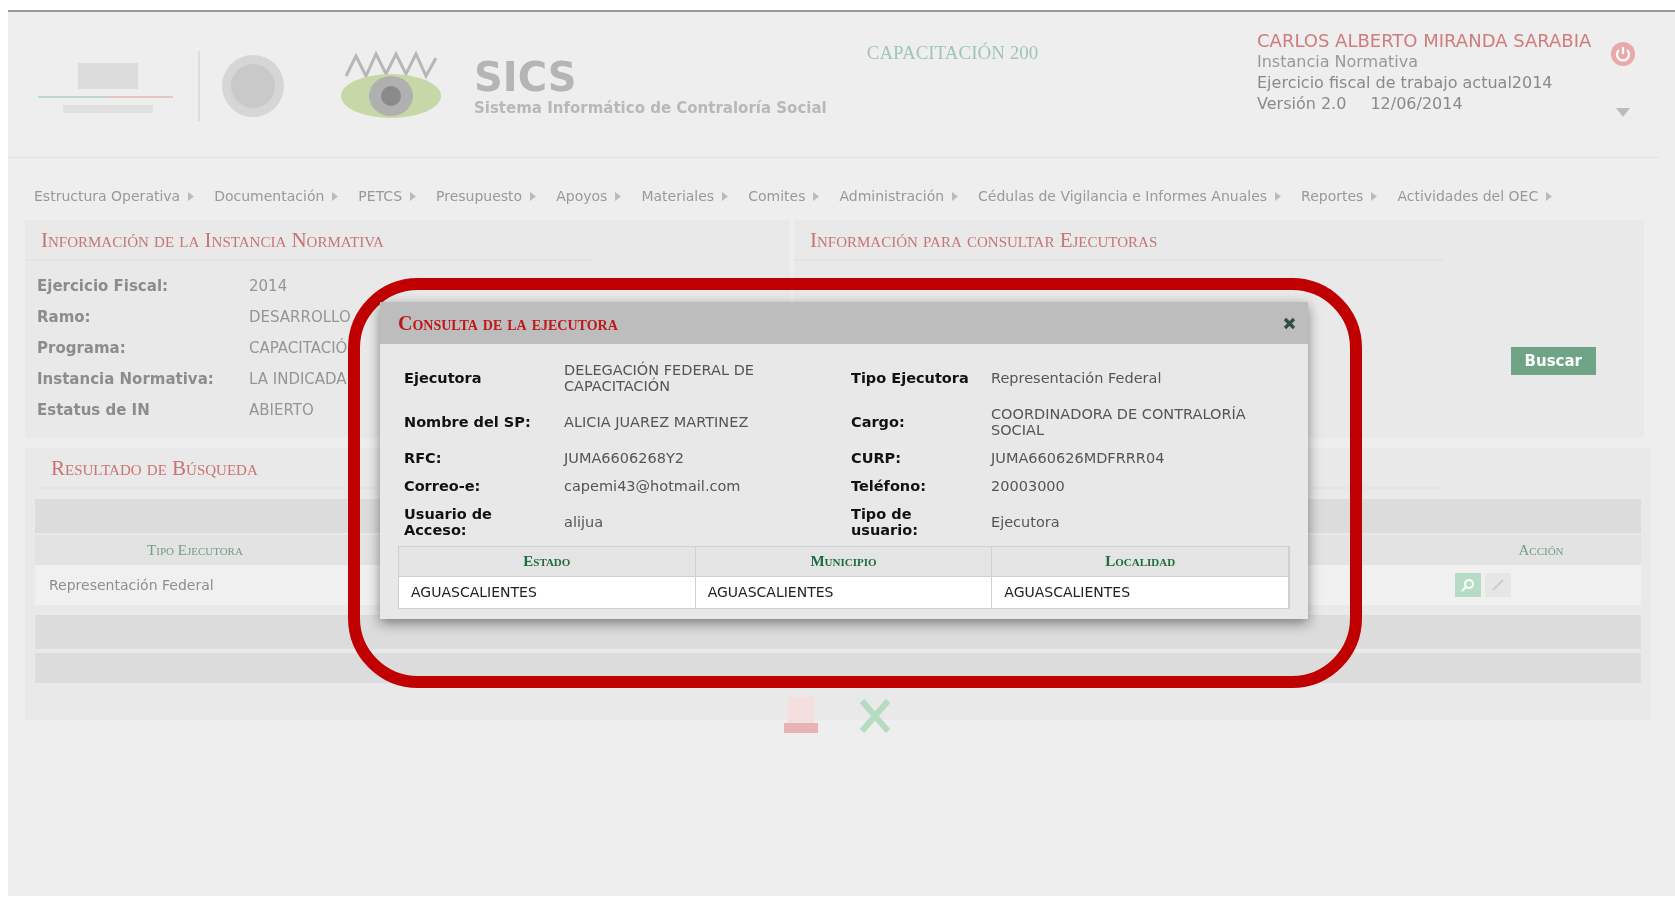 Image resolution: width=1675 pixels, height=898 pixels. I want to click on pdf-icon, so click(801, 716).